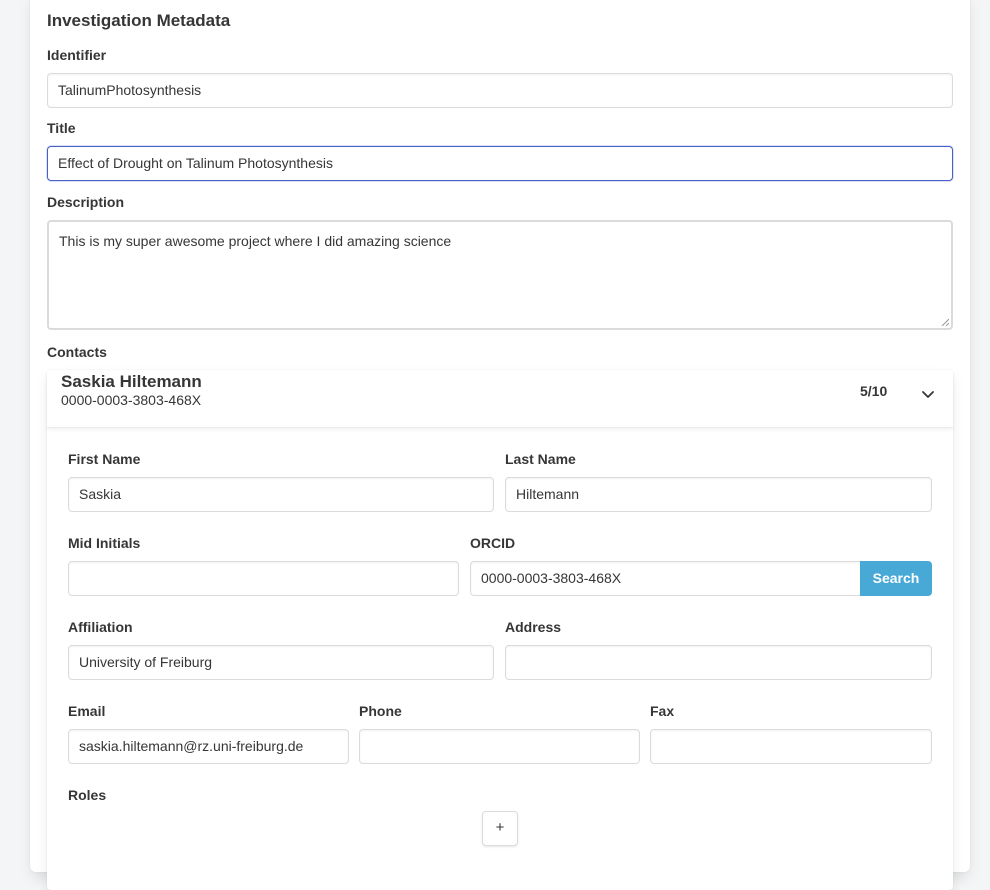 This screenshot has width=990, height=890. I want to click on address-label: Address, so click(533, 627).